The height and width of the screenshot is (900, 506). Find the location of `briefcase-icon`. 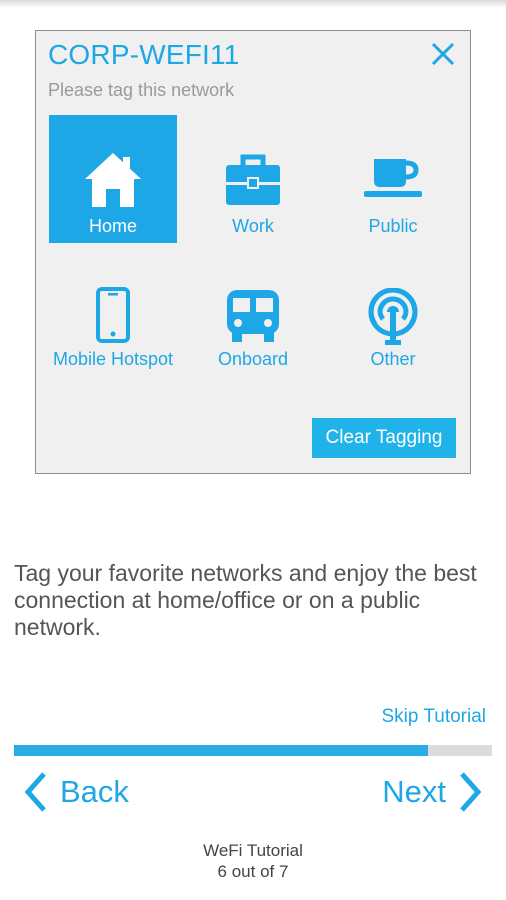

briefcase-icon is located at coordinates (253, 179).